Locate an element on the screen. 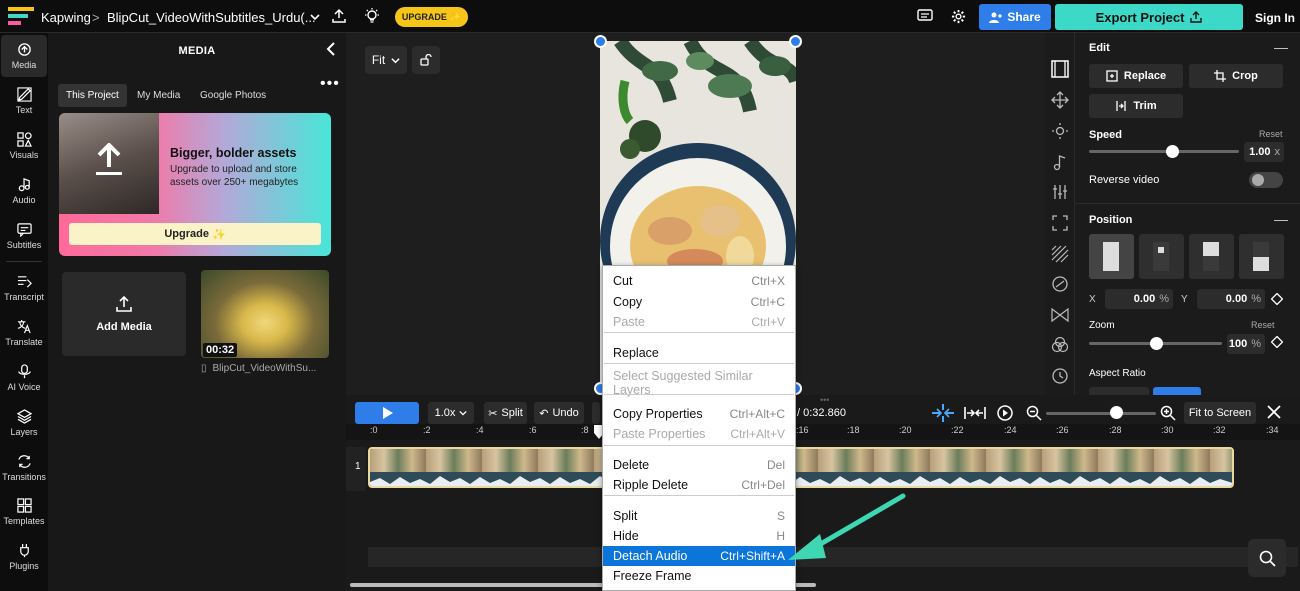 This screenshot has width=1300, height=591. menu-separator is located at coordinates (699, 445).